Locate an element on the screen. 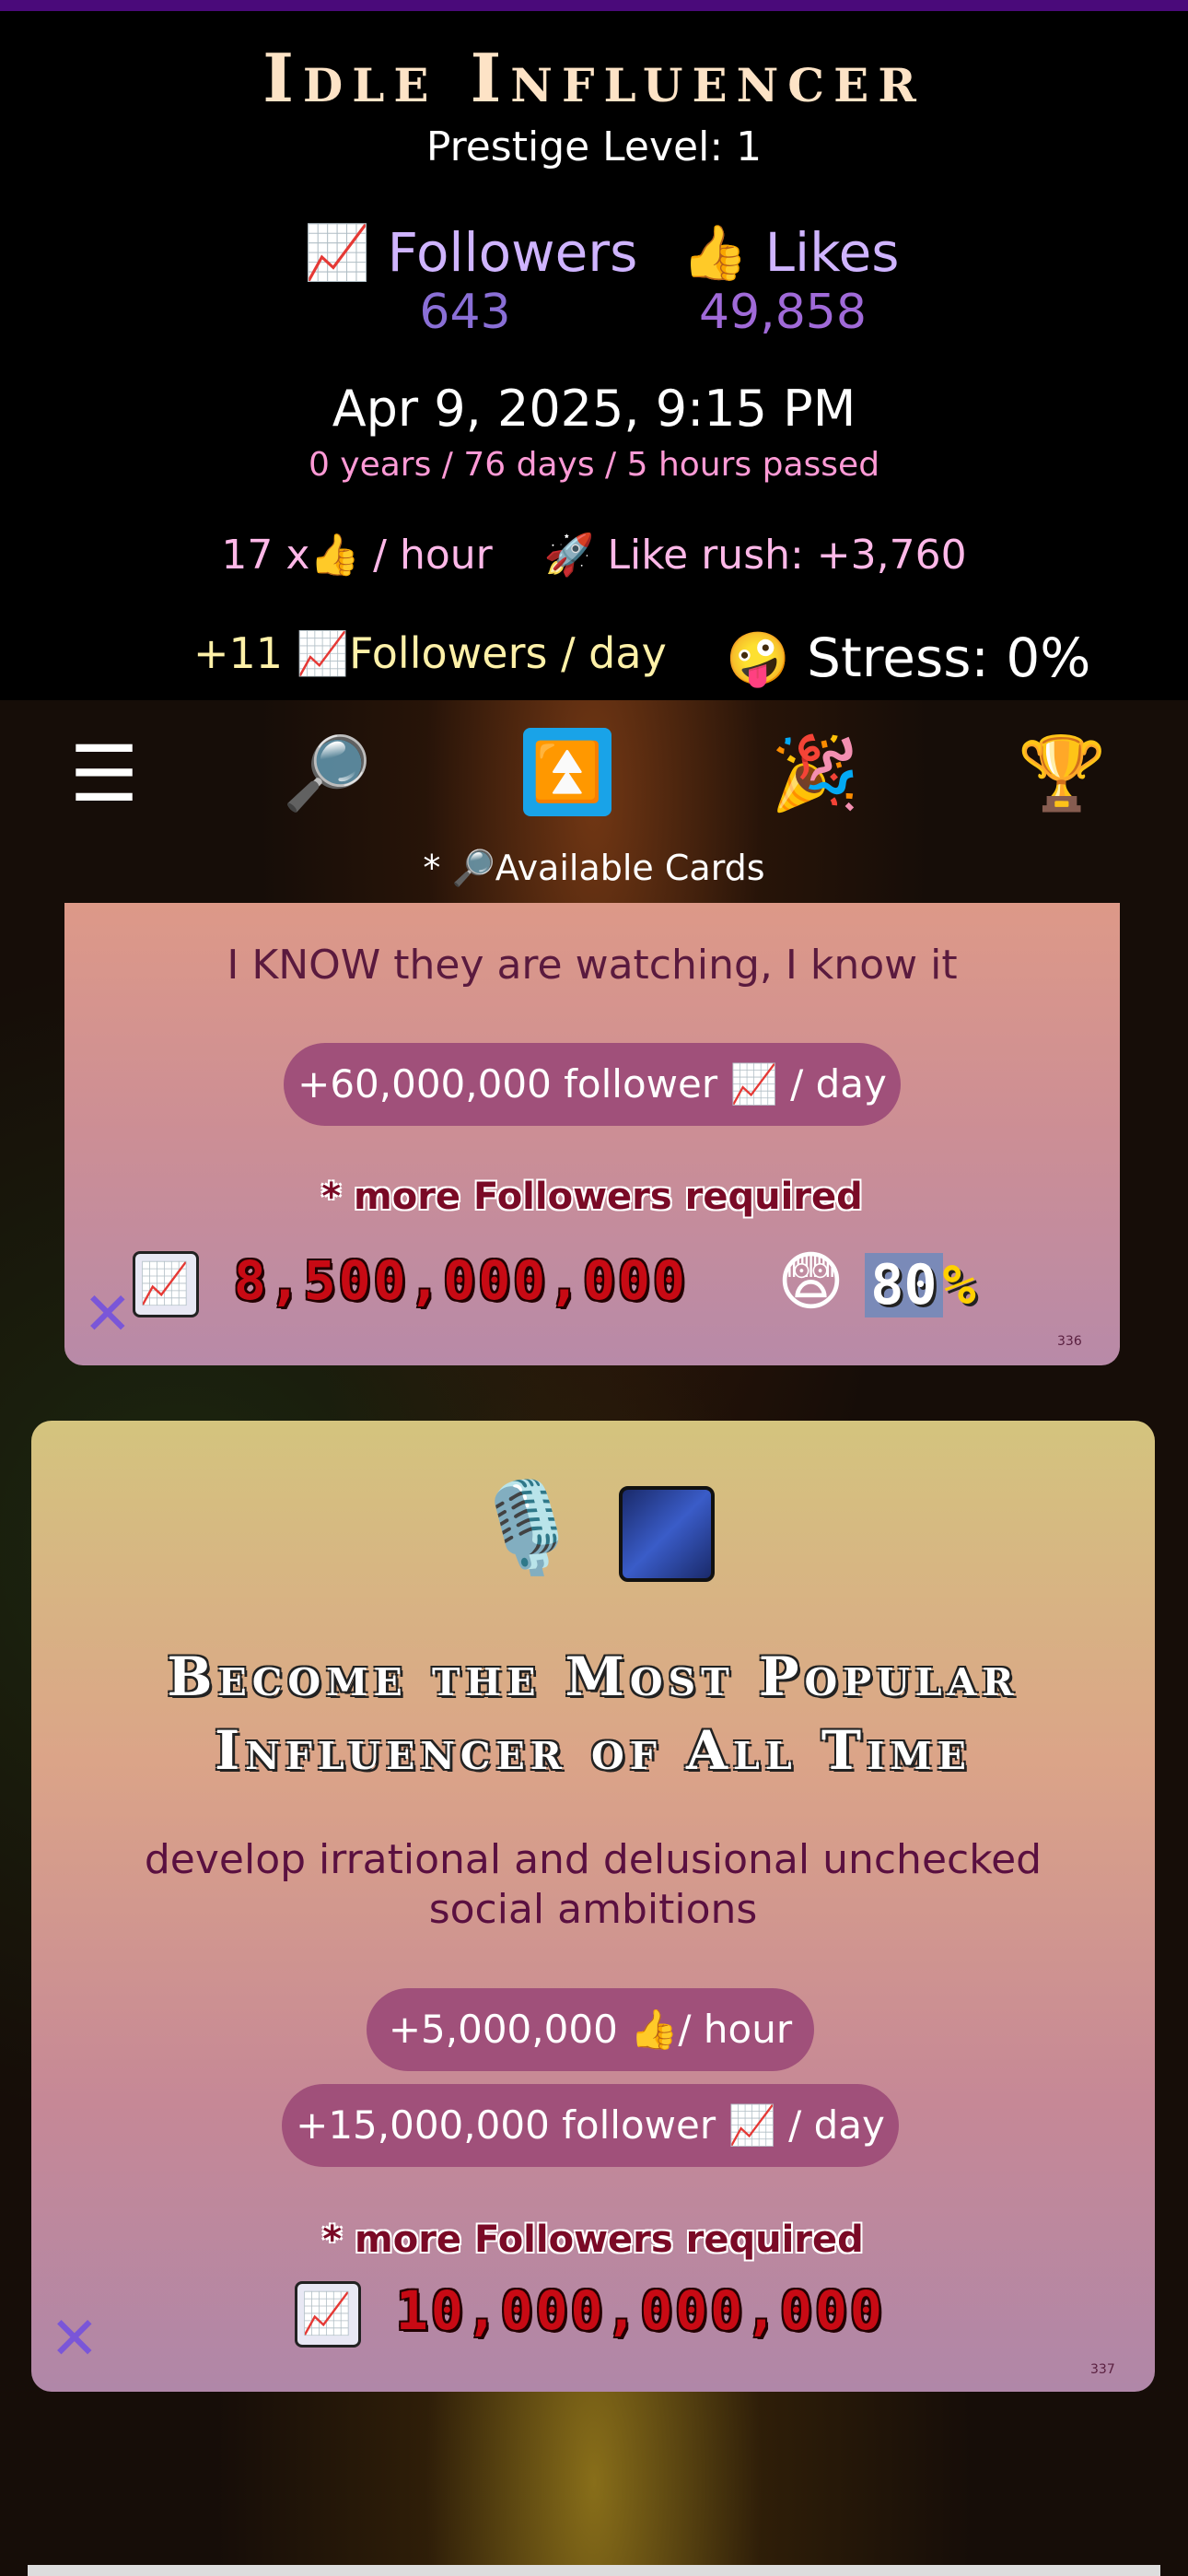 This screenshot has width=1188, height=2576. main-toolbar: ☰ 🔎 ⏫ 🎉 🏆 is located at coordinates (594, 772).